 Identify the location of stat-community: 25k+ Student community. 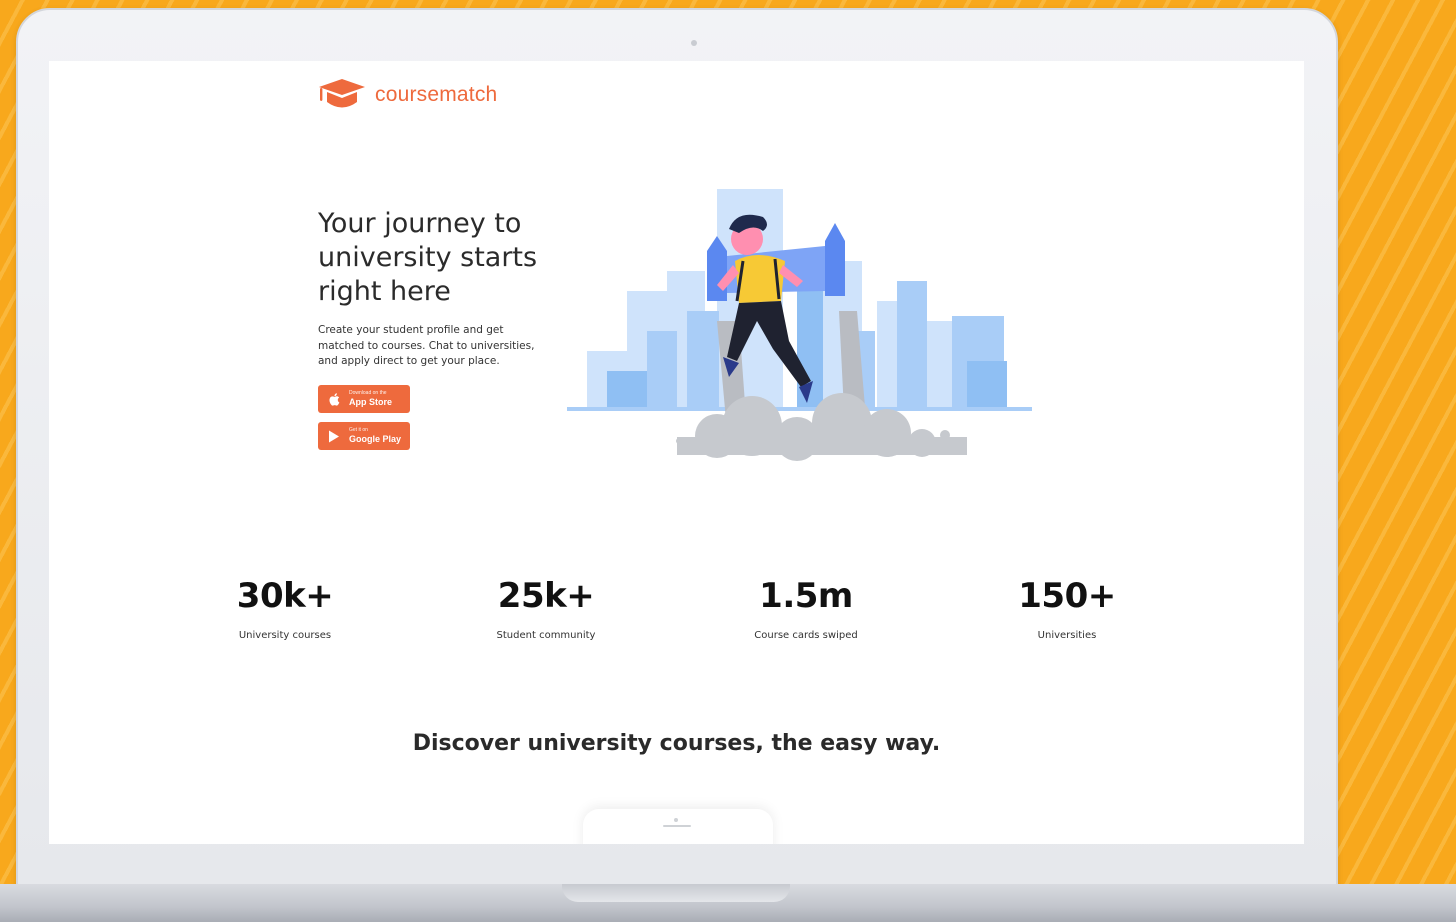
(546, 608).